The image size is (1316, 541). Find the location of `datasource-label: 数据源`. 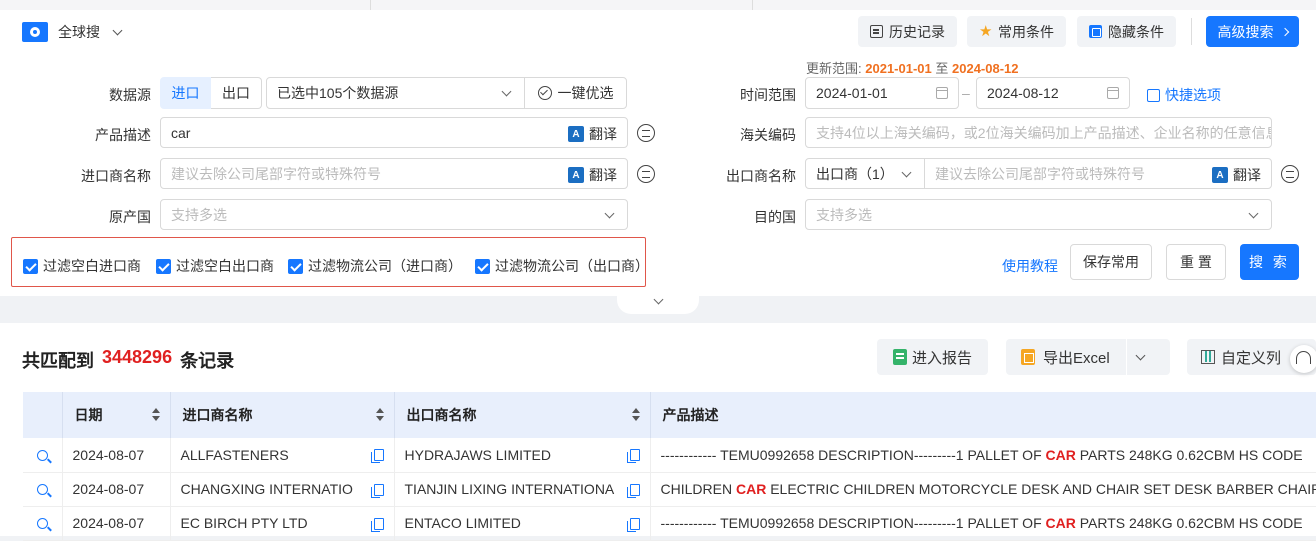

datasource-label: 数据源 is located at coordinates (130, 95).